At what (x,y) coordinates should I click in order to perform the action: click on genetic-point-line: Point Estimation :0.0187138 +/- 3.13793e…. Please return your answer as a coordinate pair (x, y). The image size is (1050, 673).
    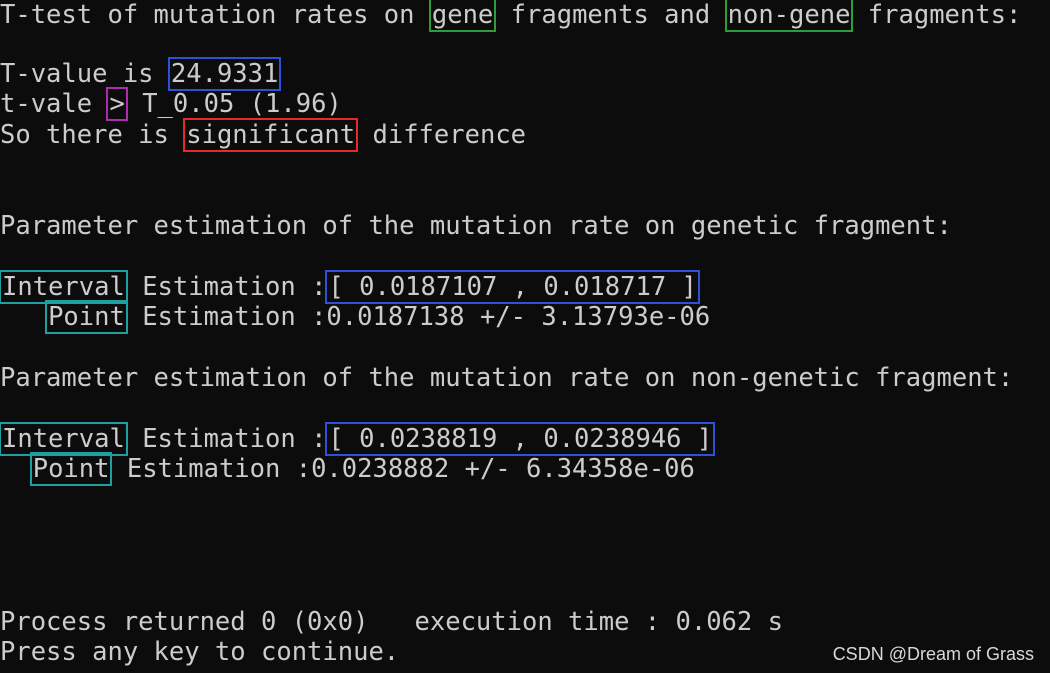
    Looking at the image, I should click on (355, 317).